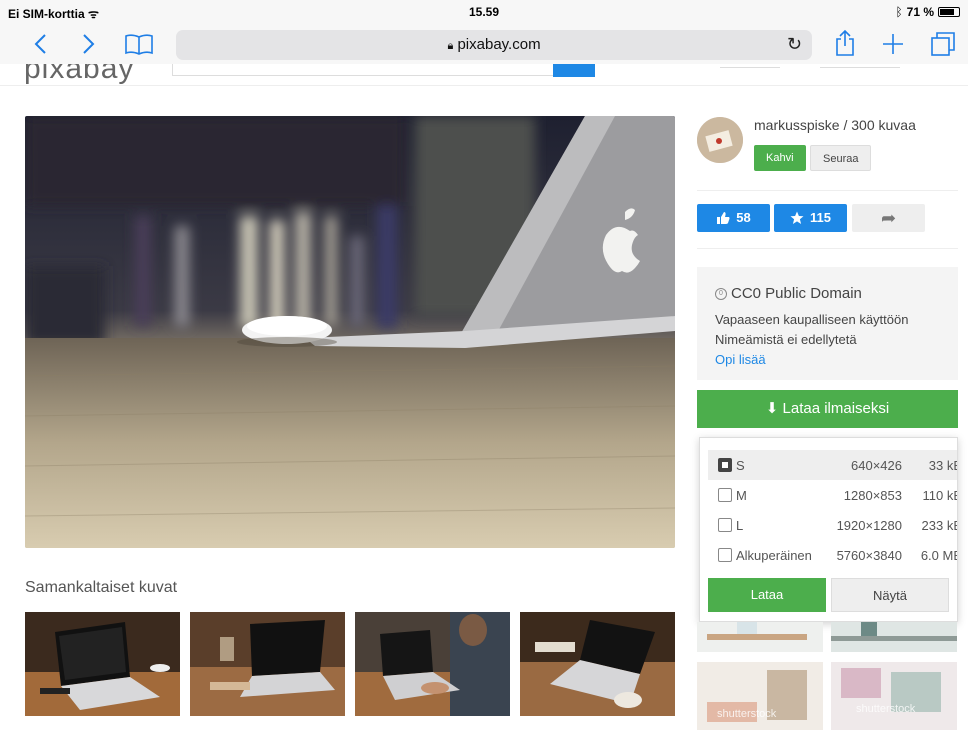 The image size is (968, 730). Describe the element at coordinates (832, 525) in the screenshot. I see `download-option-l: L 1920×1280 233 kB` at that location.